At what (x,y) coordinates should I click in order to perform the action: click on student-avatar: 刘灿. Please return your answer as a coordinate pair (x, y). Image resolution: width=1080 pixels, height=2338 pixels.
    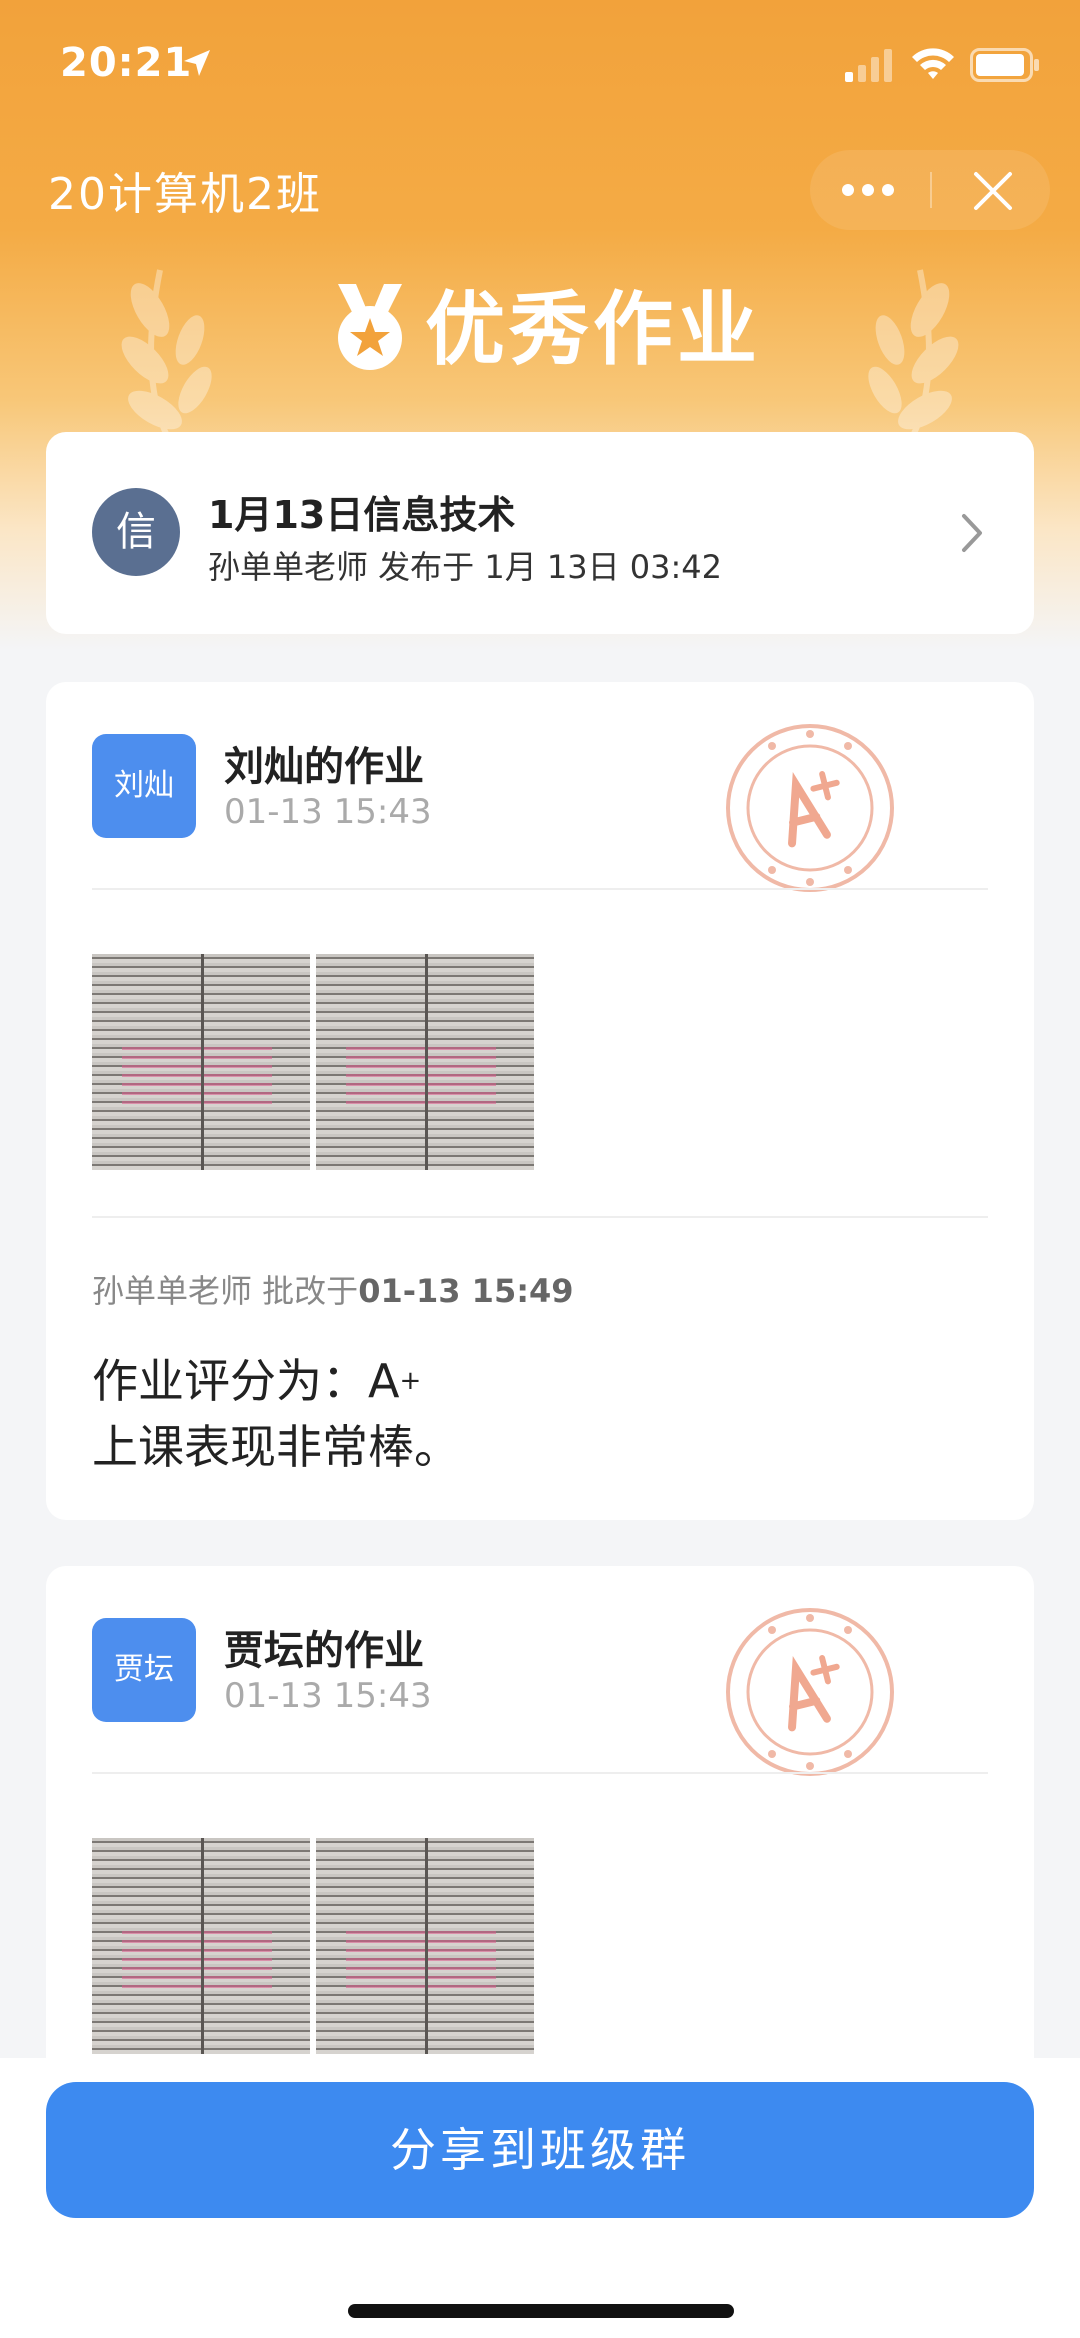
    Looking at the image, I should click on (144, 786).